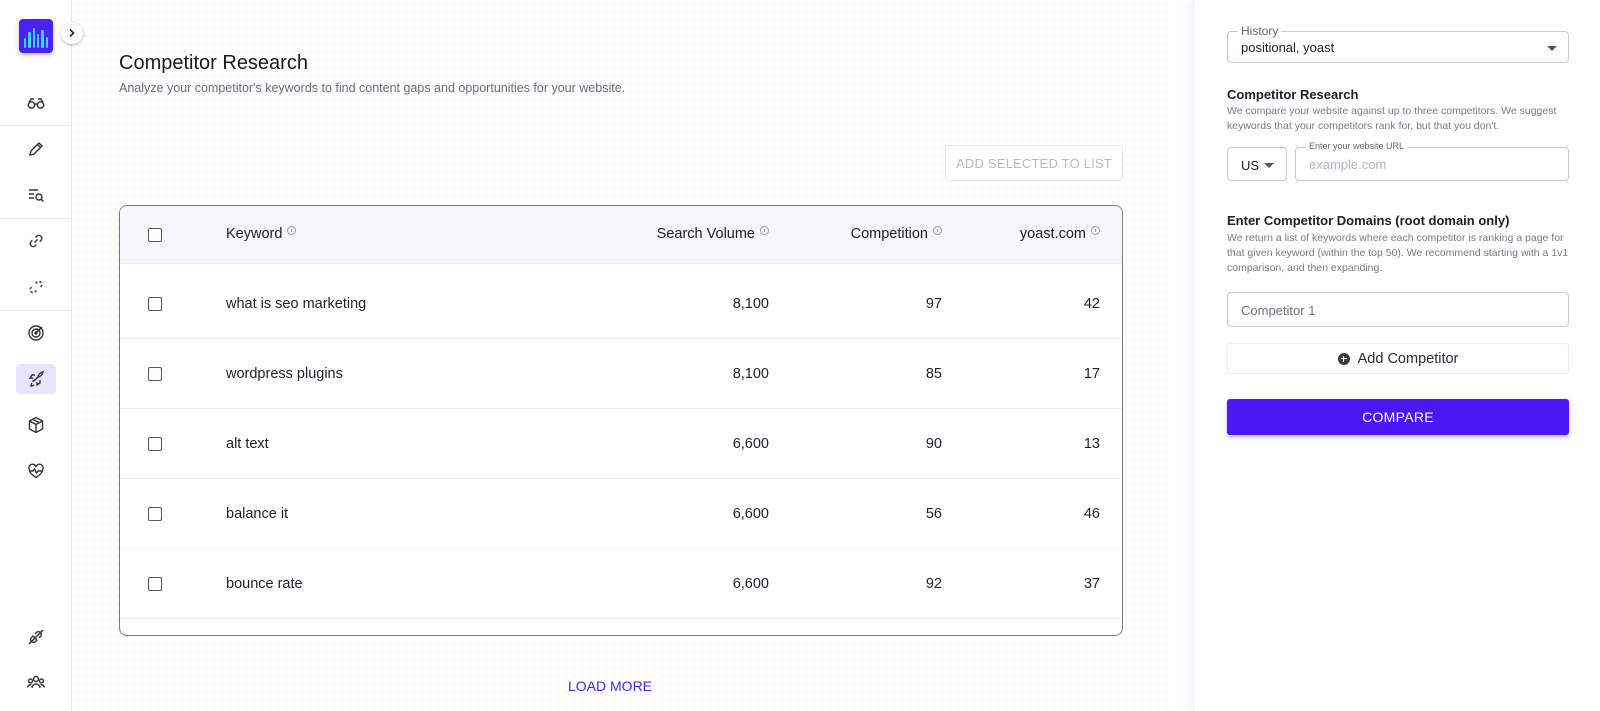 The width and height of the screenshot is (1600, 711). What do you see at coordinates (36, 637) in the screenshot?
I see `plug-off-icon` at bounding box center [36, 637].